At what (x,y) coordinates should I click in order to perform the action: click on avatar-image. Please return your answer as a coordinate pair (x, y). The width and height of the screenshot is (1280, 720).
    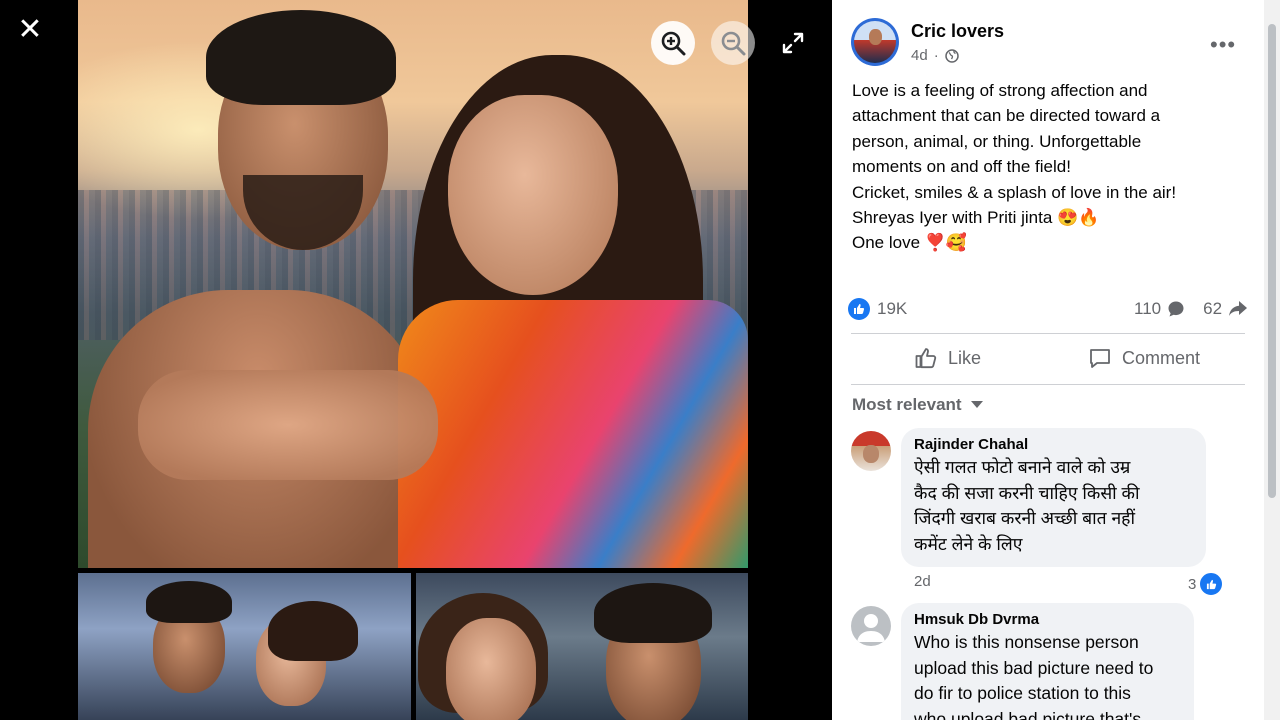
    Looking at the image, I should click on (875, 42).